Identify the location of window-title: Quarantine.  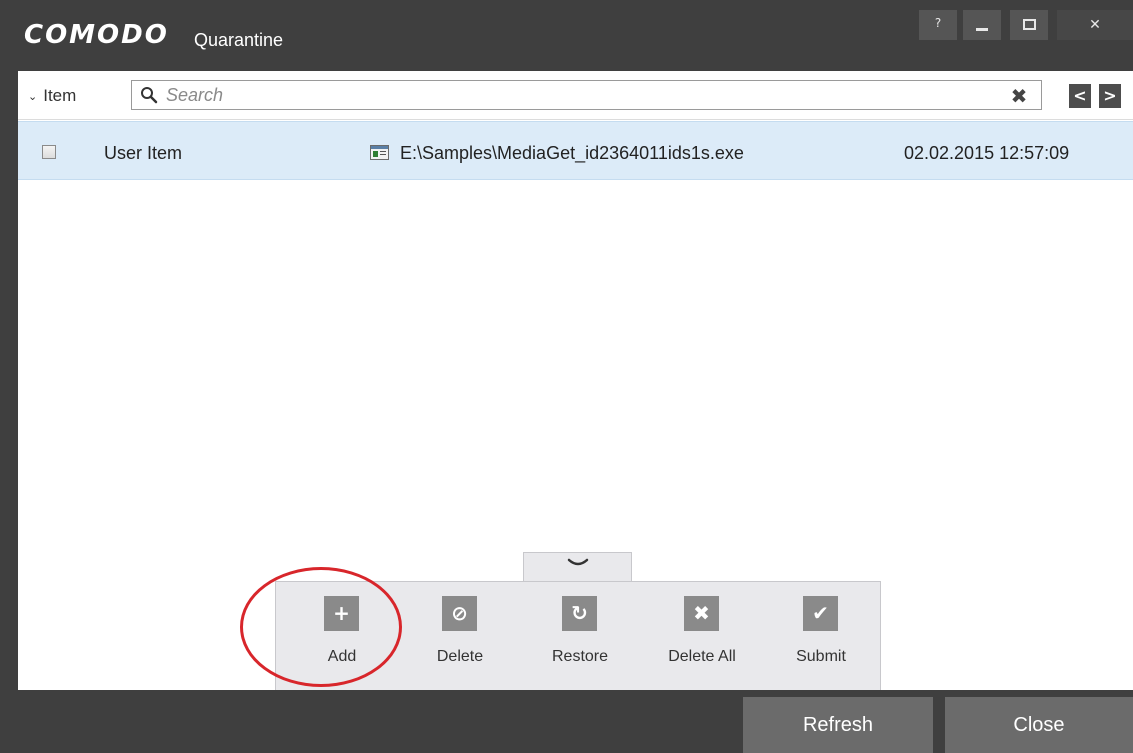
(239, 40).